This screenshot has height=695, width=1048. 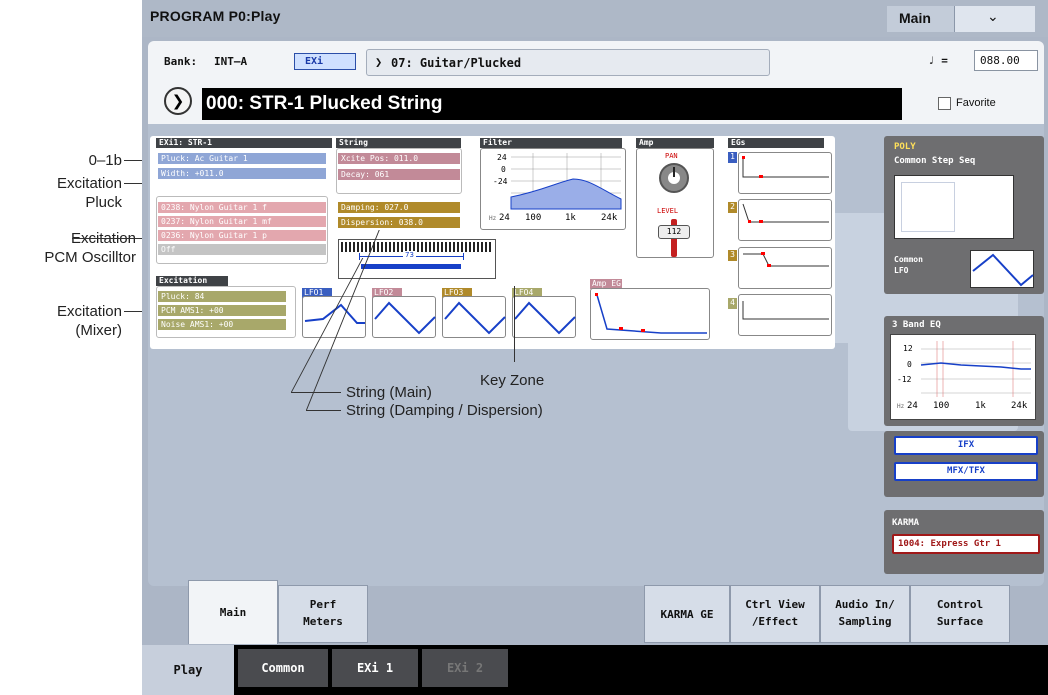 What do you see at coordinates (389, 392) in the screenshot?
I see `callout-string-main: String (Main)` at bounding box center [389, 392].